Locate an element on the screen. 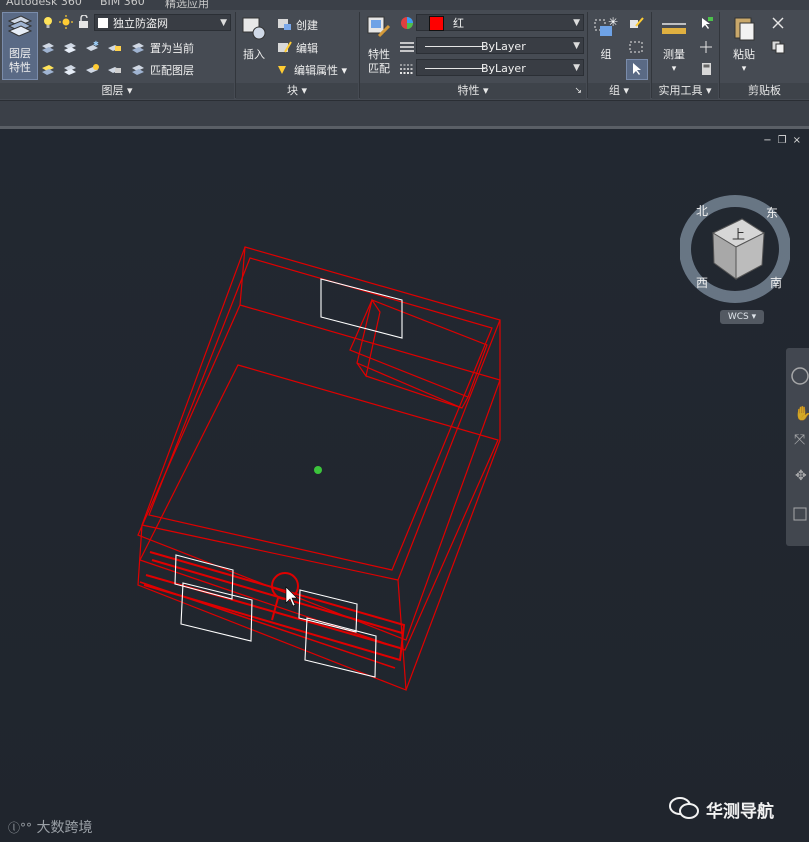 The width and height of the screenshot is (809, 842). steering-wheel-icon is located at coordinates (800, 376).